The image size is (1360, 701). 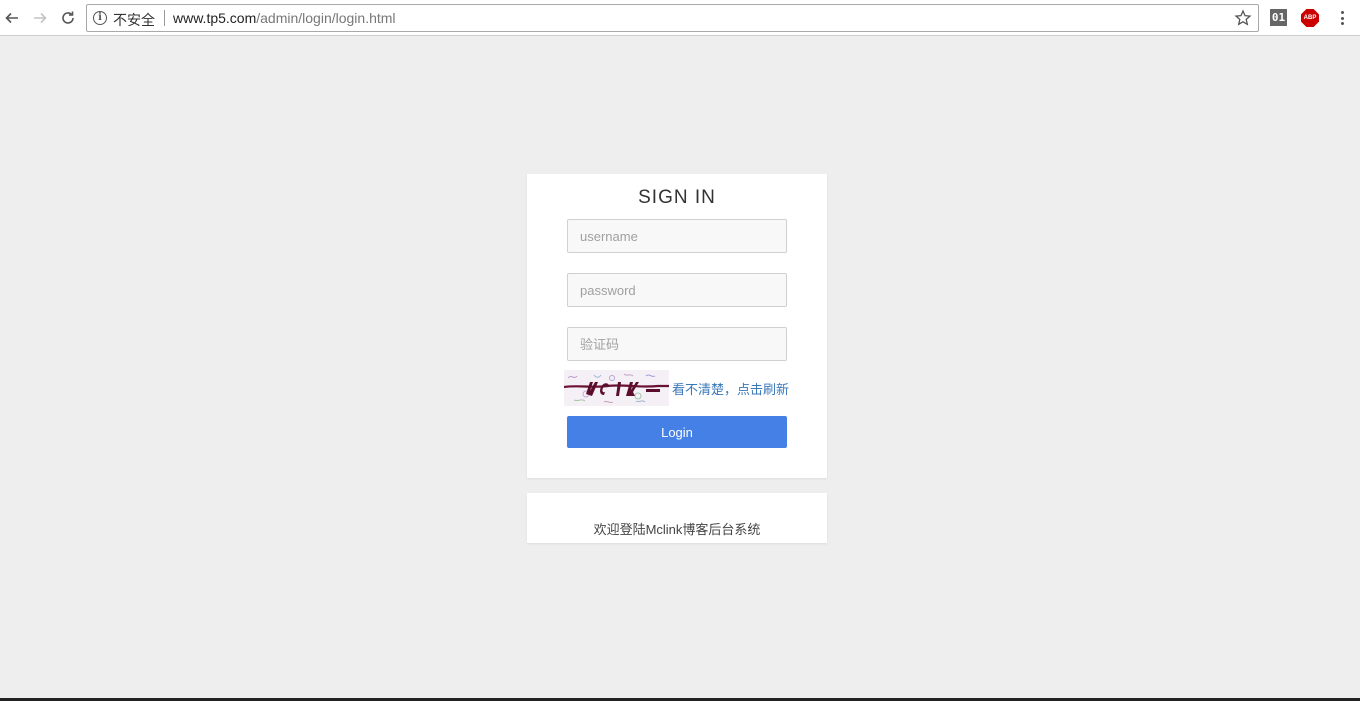 What do you see at coordinates (1310, 18) in the screenshot?
I see `adblock-plus-icon: ABP` at bounding box center [1310, 18].